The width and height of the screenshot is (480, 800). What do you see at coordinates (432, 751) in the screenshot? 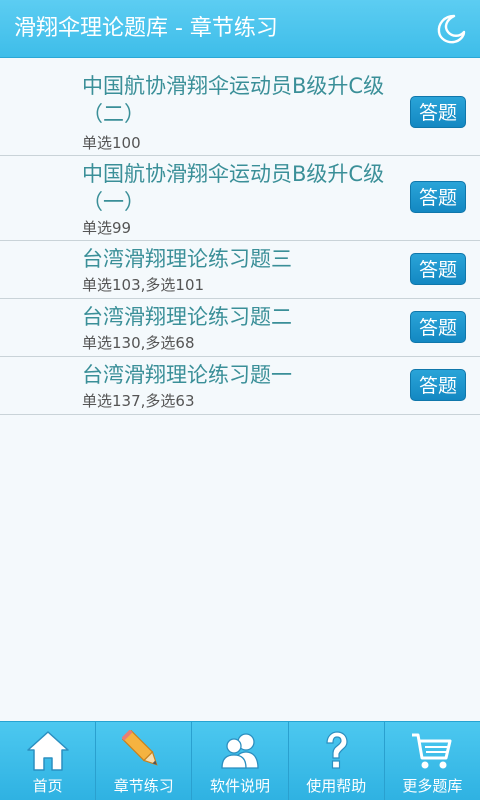
I see `cart-icon` at bounding box center [432, 751].